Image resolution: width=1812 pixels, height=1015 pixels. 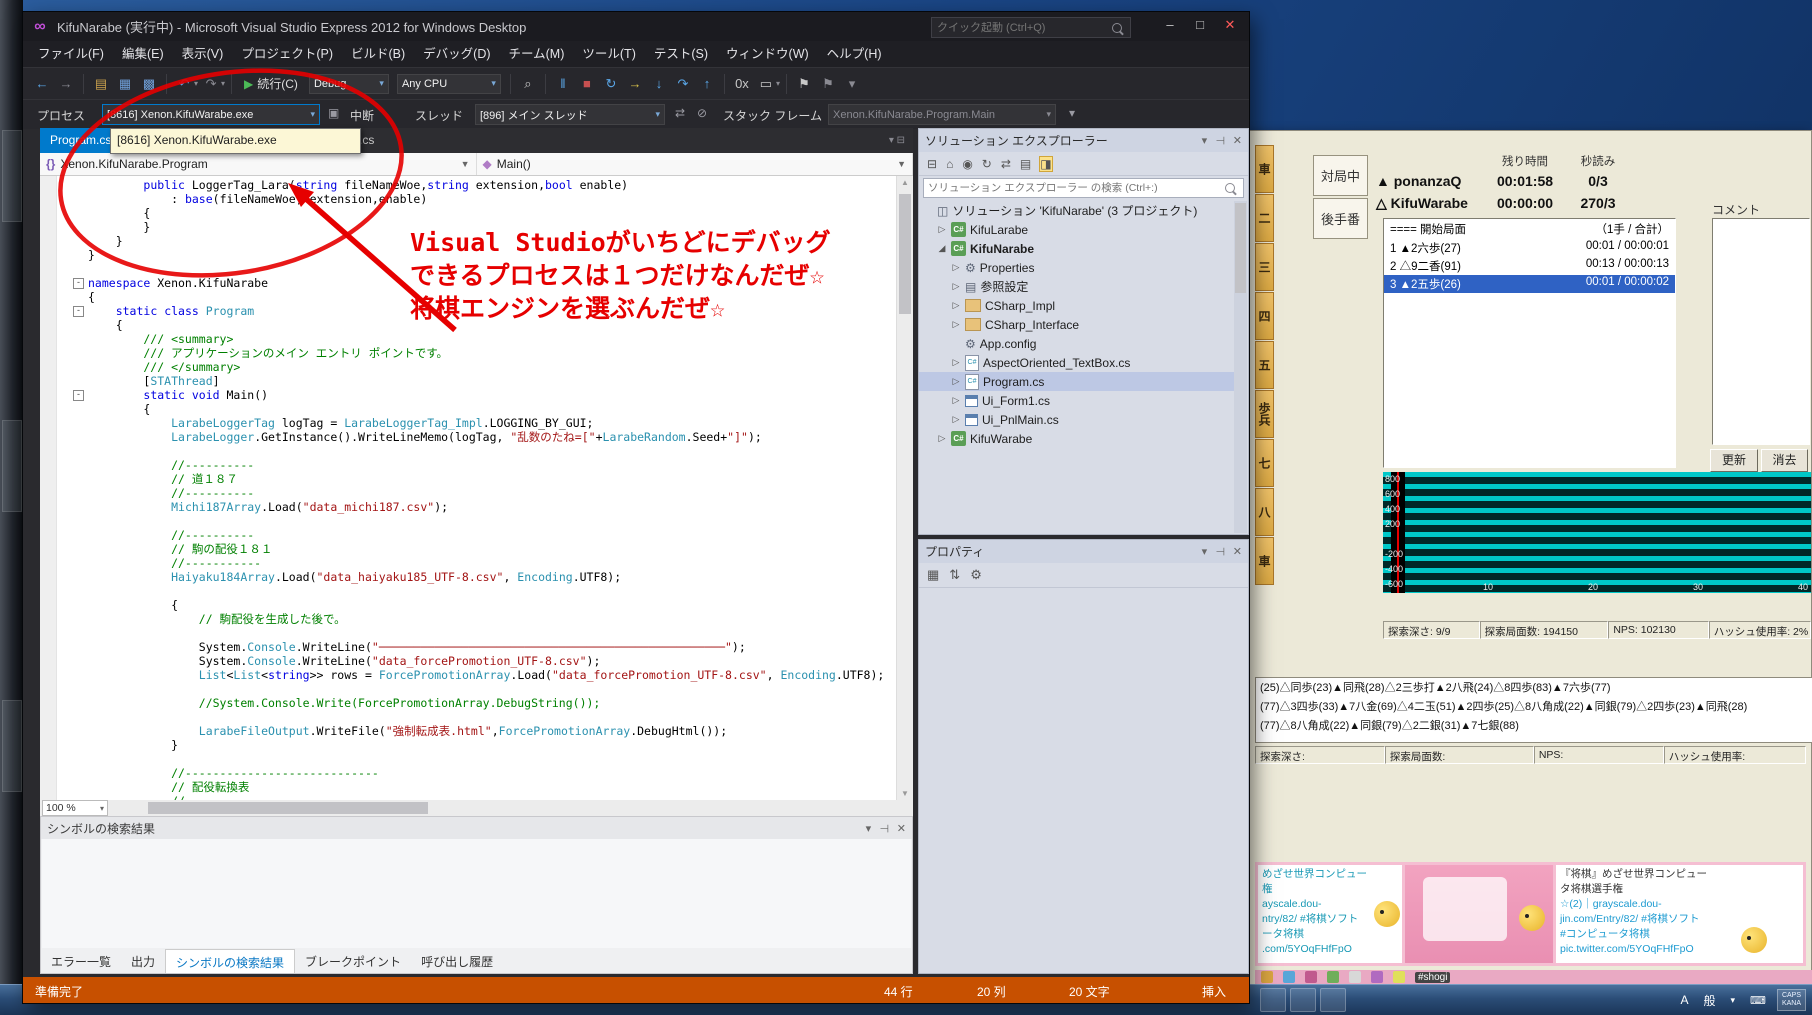 What do you see at coordinates (1741, 1000) in the screenshot?
I see `ime-language-bar: A 般 ▾ ⌨ CAPS KANA` at bounding box center [1741, 1000].